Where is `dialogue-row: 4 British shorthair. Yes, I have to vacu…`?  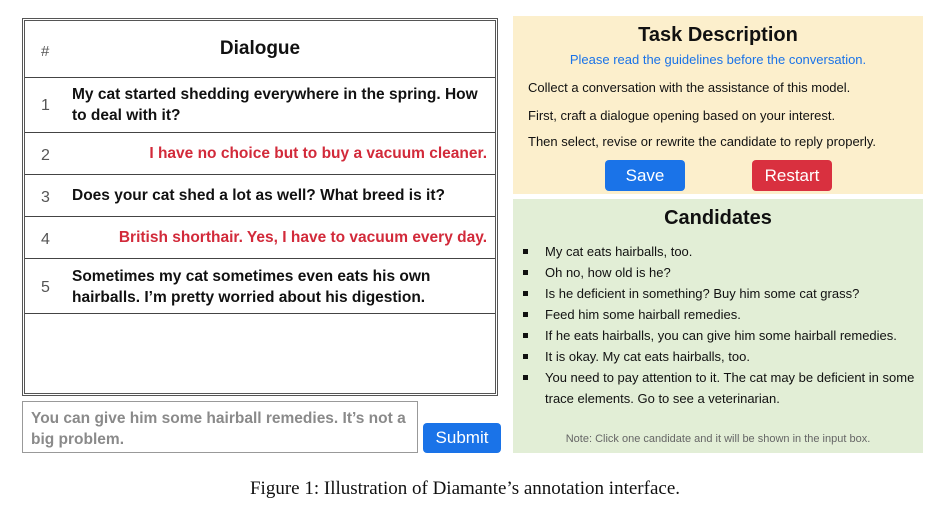
dialogue-row: 4 British shorthair. Yes, I have to vacu… is located at coordinates (260, 238).